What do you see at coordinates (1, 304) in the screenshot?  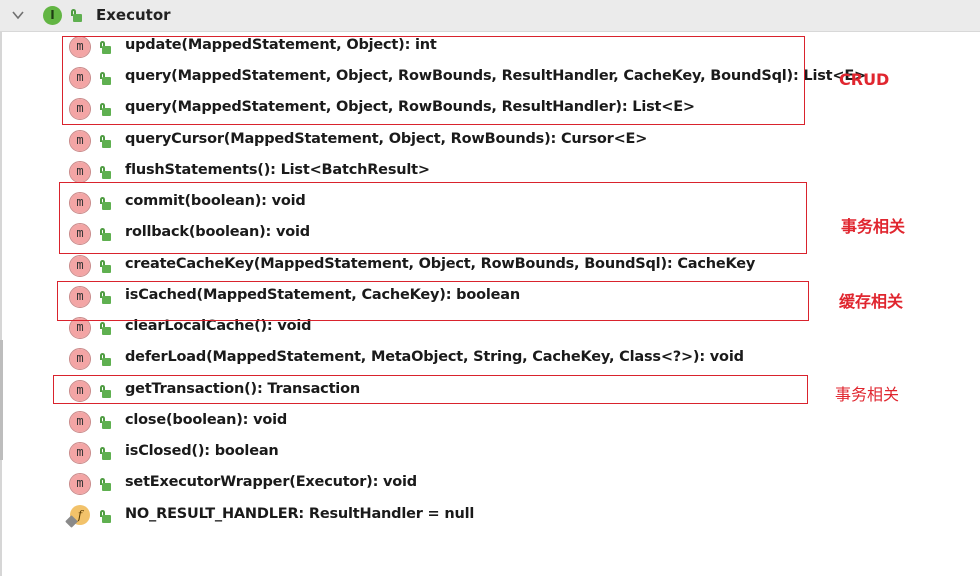 I see `panel-border` at bounding box center [1, 304].